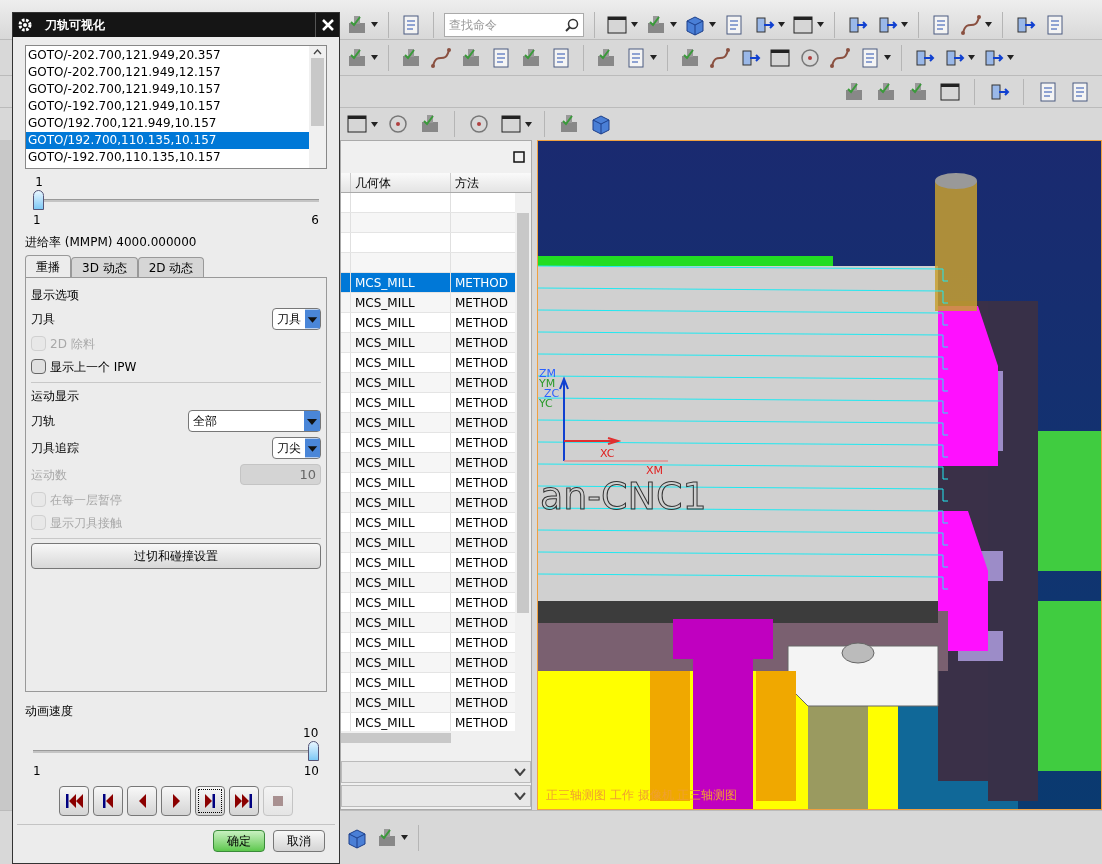 The width and height of the screenshot is (1102, 864). What do you see at coordinates (167, 123) in the screenshot?
I see `list-item: GOTO/192.700,121.949,10.157` at bounding box center [167, 123].